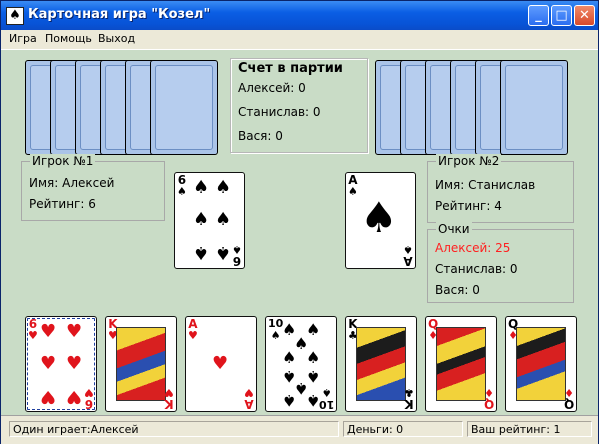  Describe the element at coordinates (290, 68) in the screenshot. I see `party-score-title: Счет в партии` at that location.